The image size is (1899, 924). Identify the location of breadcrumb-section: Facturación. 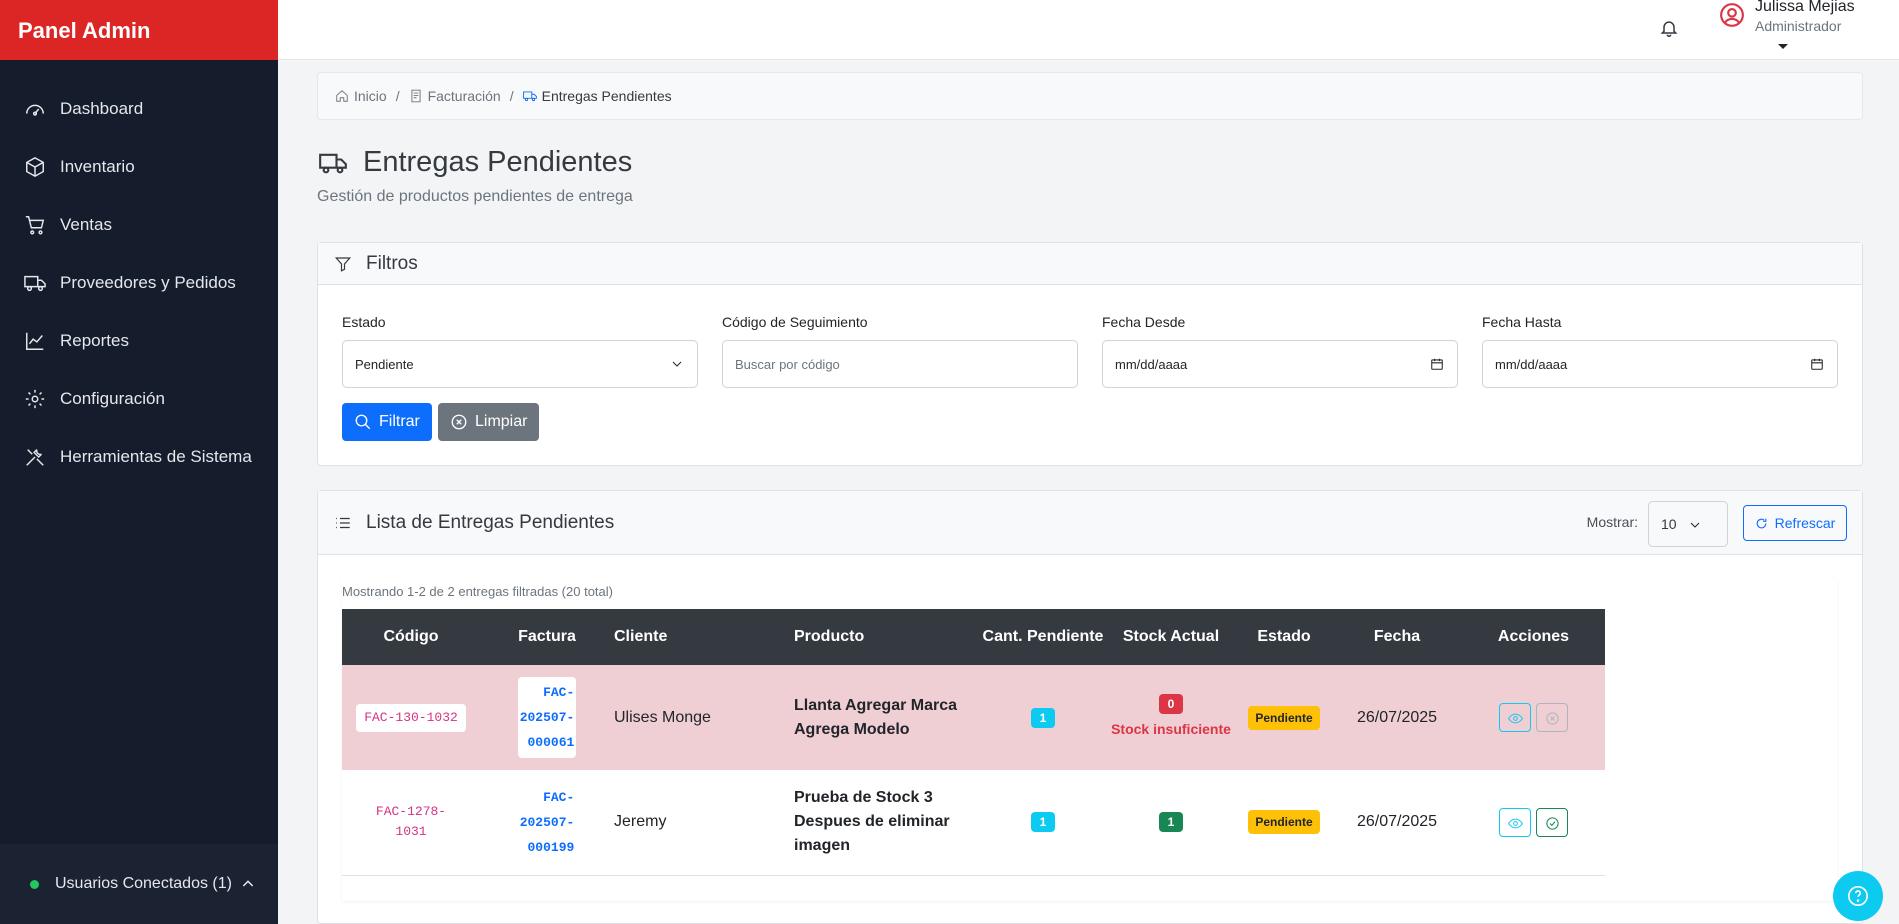
(464, 96).